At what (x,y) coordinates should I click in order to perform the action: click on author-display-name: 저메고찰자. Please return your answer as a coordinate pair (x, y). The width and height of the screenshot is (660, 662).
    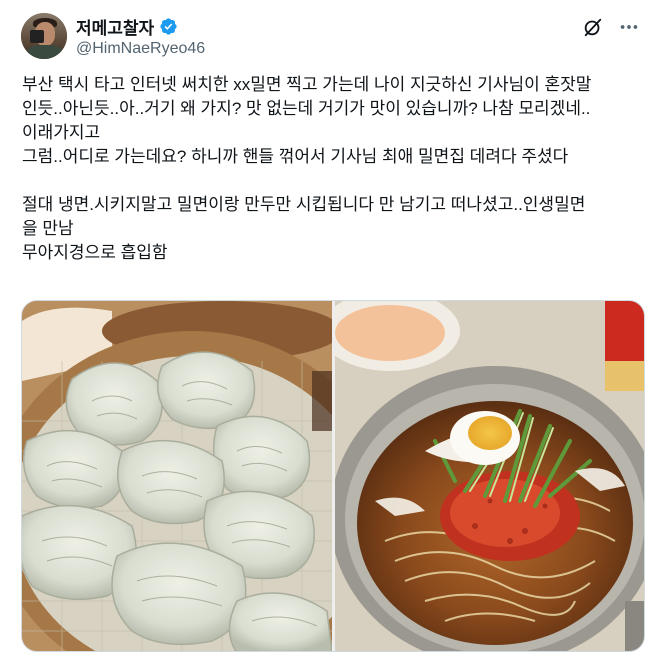
    Looking at the image, I should click on (115, 26).